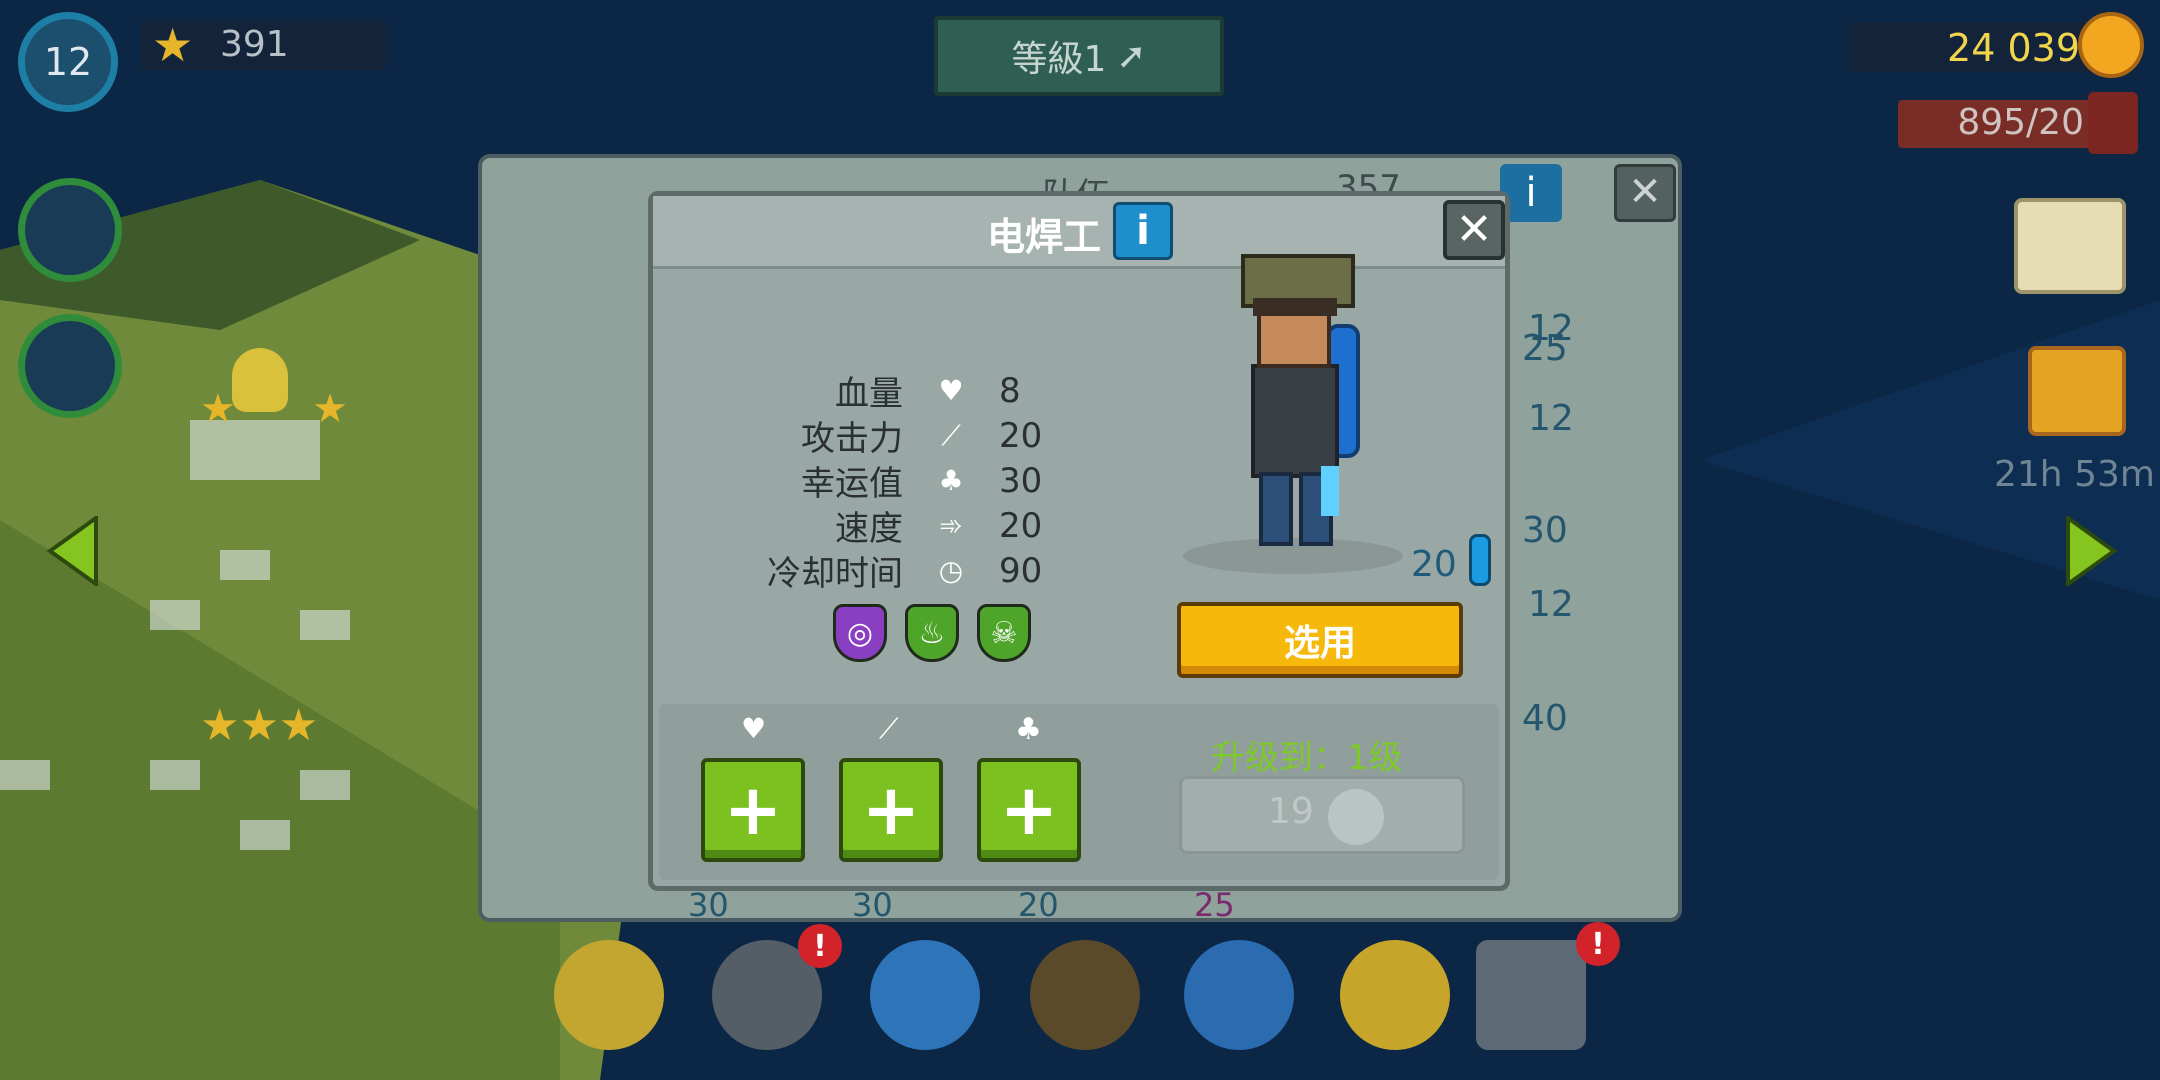 Image resolution: width=2160 pixels, height=1080 pixels. I want to click on skull-perk-icon: ☠, so click(1004, 633).